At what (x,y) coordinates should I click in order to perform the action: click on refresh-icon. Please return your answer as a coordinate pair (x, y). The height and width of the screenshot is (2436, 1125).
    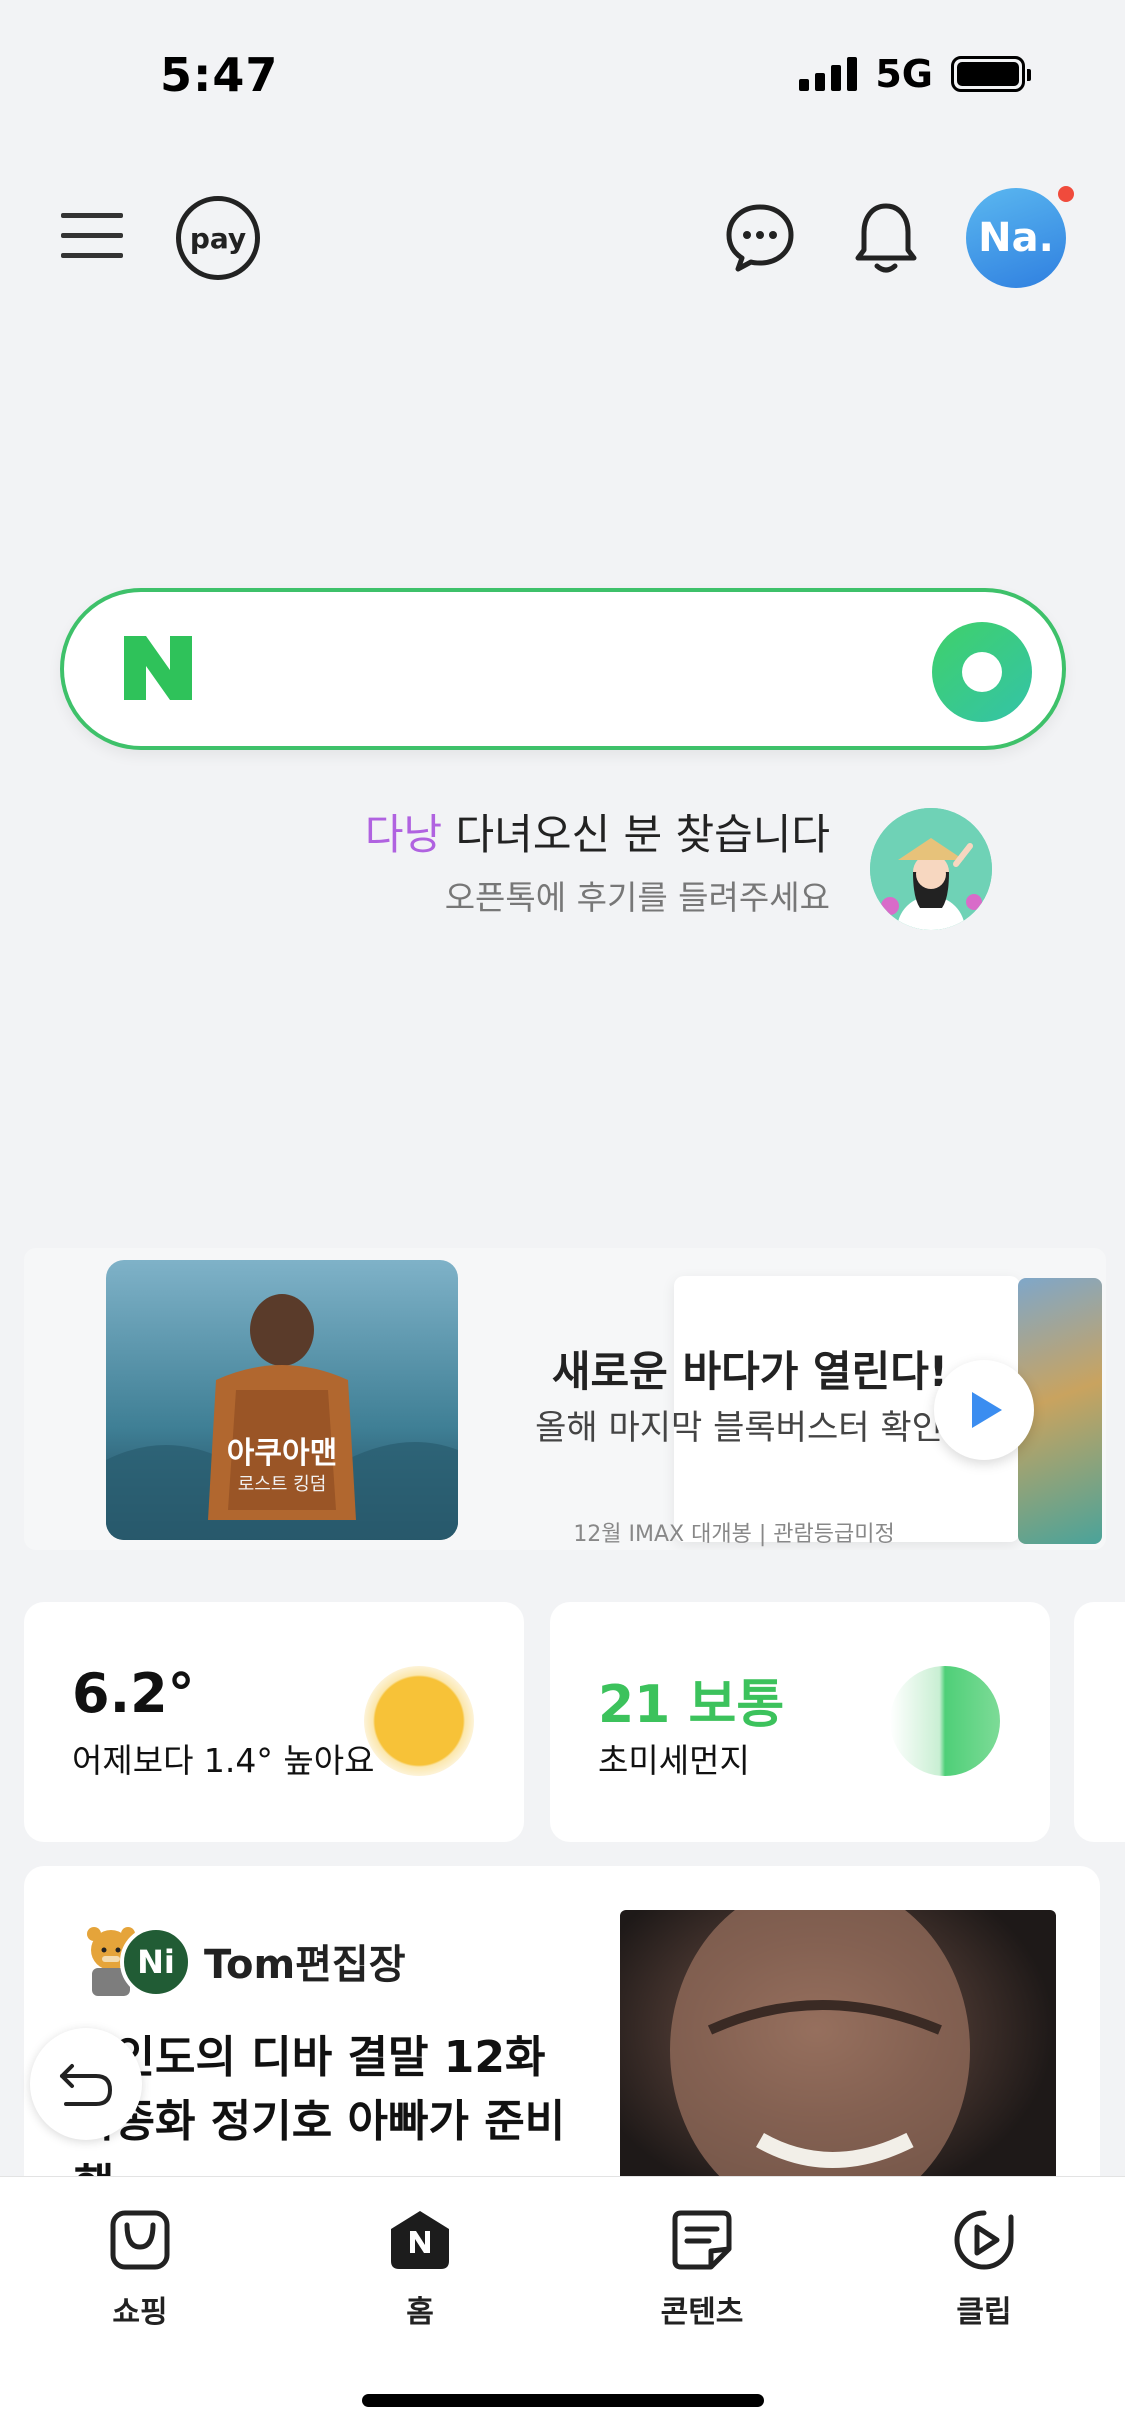
    Looking at the image, I should click on (86, 2085).